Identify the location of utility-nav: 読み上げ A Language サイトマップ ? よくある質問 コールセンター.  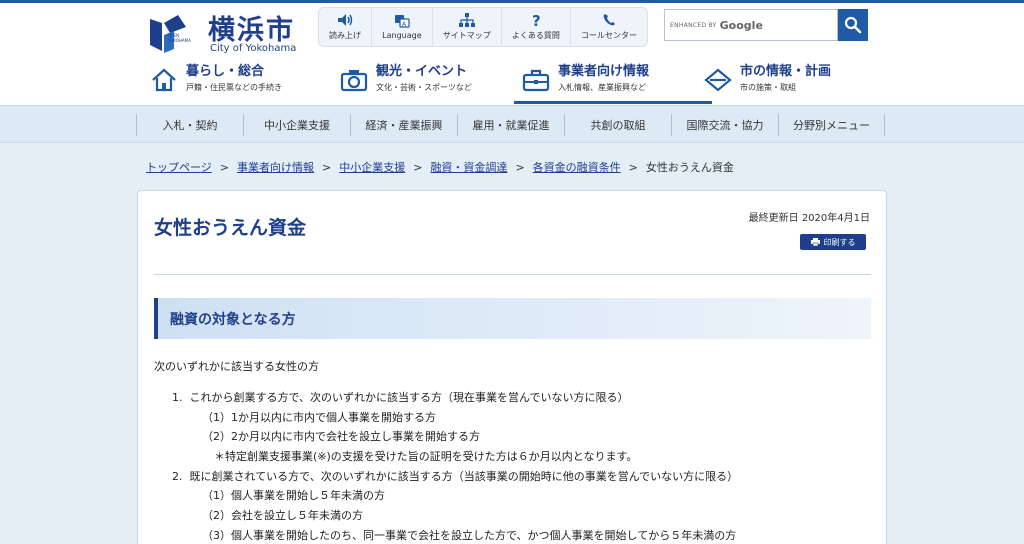
(483, 27).